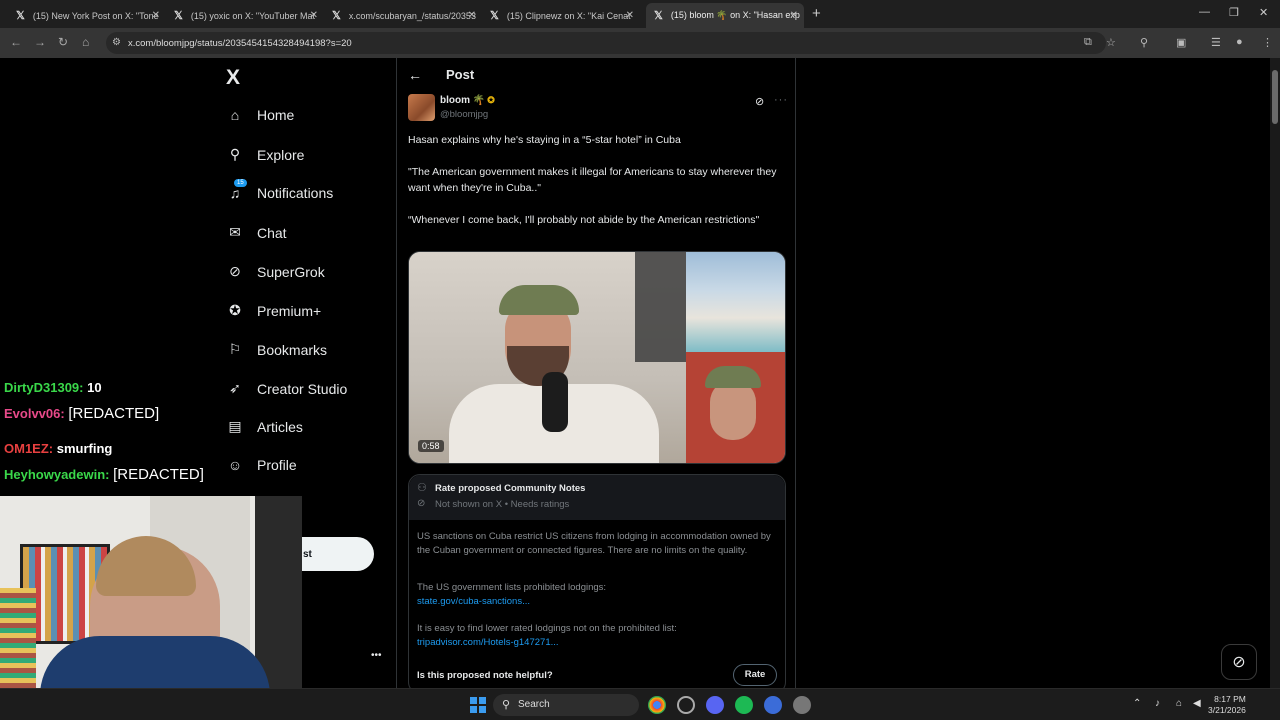 This screenshot has height=720, width=1280. I want to click on more-options-icon: ···, so click(781, 100).